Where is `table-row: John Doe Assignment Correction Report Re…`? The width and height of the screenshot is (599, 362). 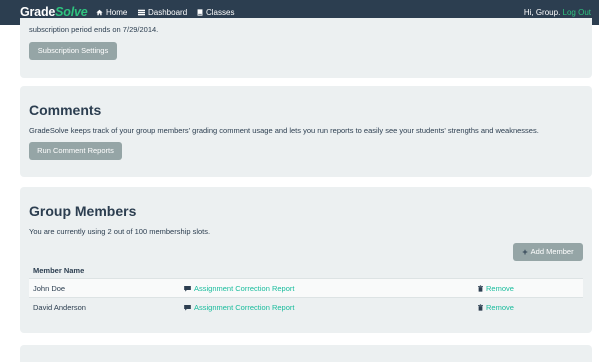 table-row: John Doe Assignment Correction Report Re… is located at coordinates (306, 288).